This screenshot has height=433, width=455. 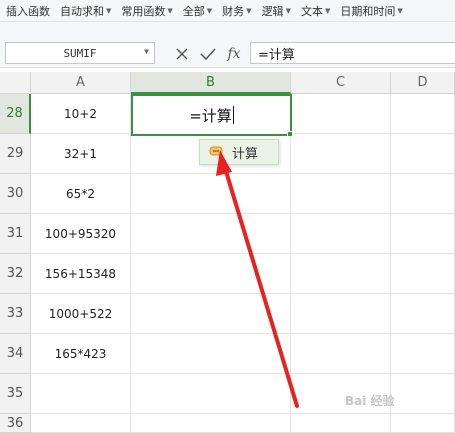 I want to click on ribbon-date-time: 日期和时间 ▼, so click(x=370, y=10).